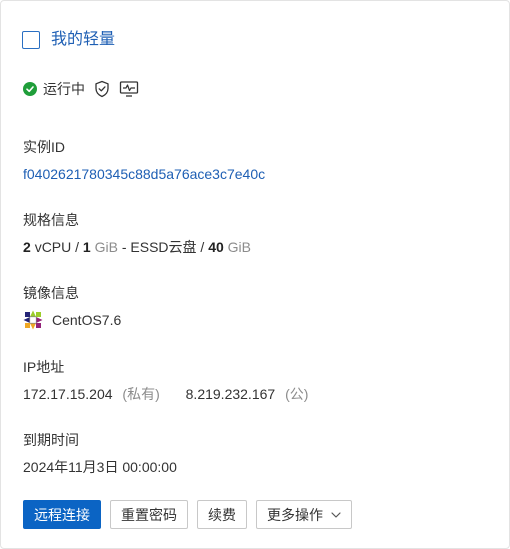  What do you see at coordinates (51, 220) in the screenshot?
I see `spec-label: 规格信息` at bounding box center [51, 220].